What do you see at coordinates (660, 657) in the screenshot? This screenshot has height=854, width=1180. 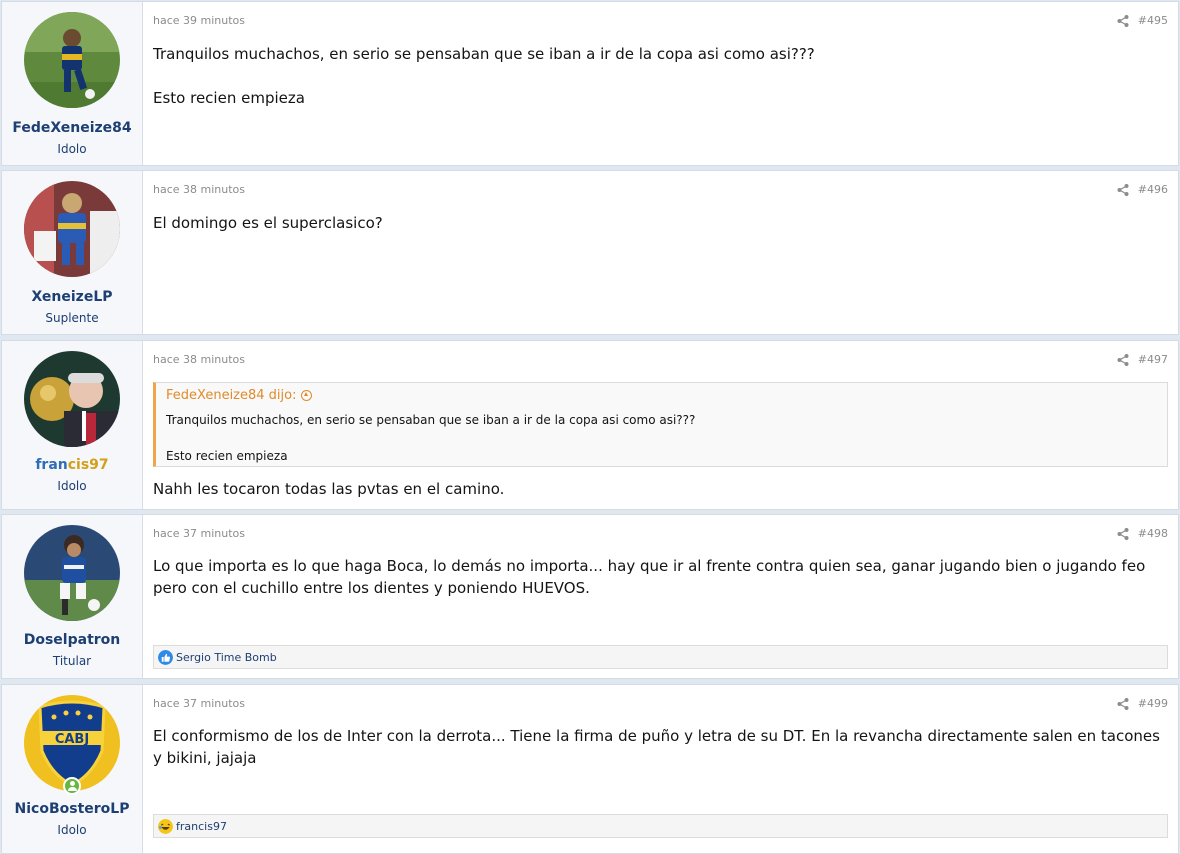 I see `reaction-bar: Sergio Time Bomb` at bounding box center [660, 657].